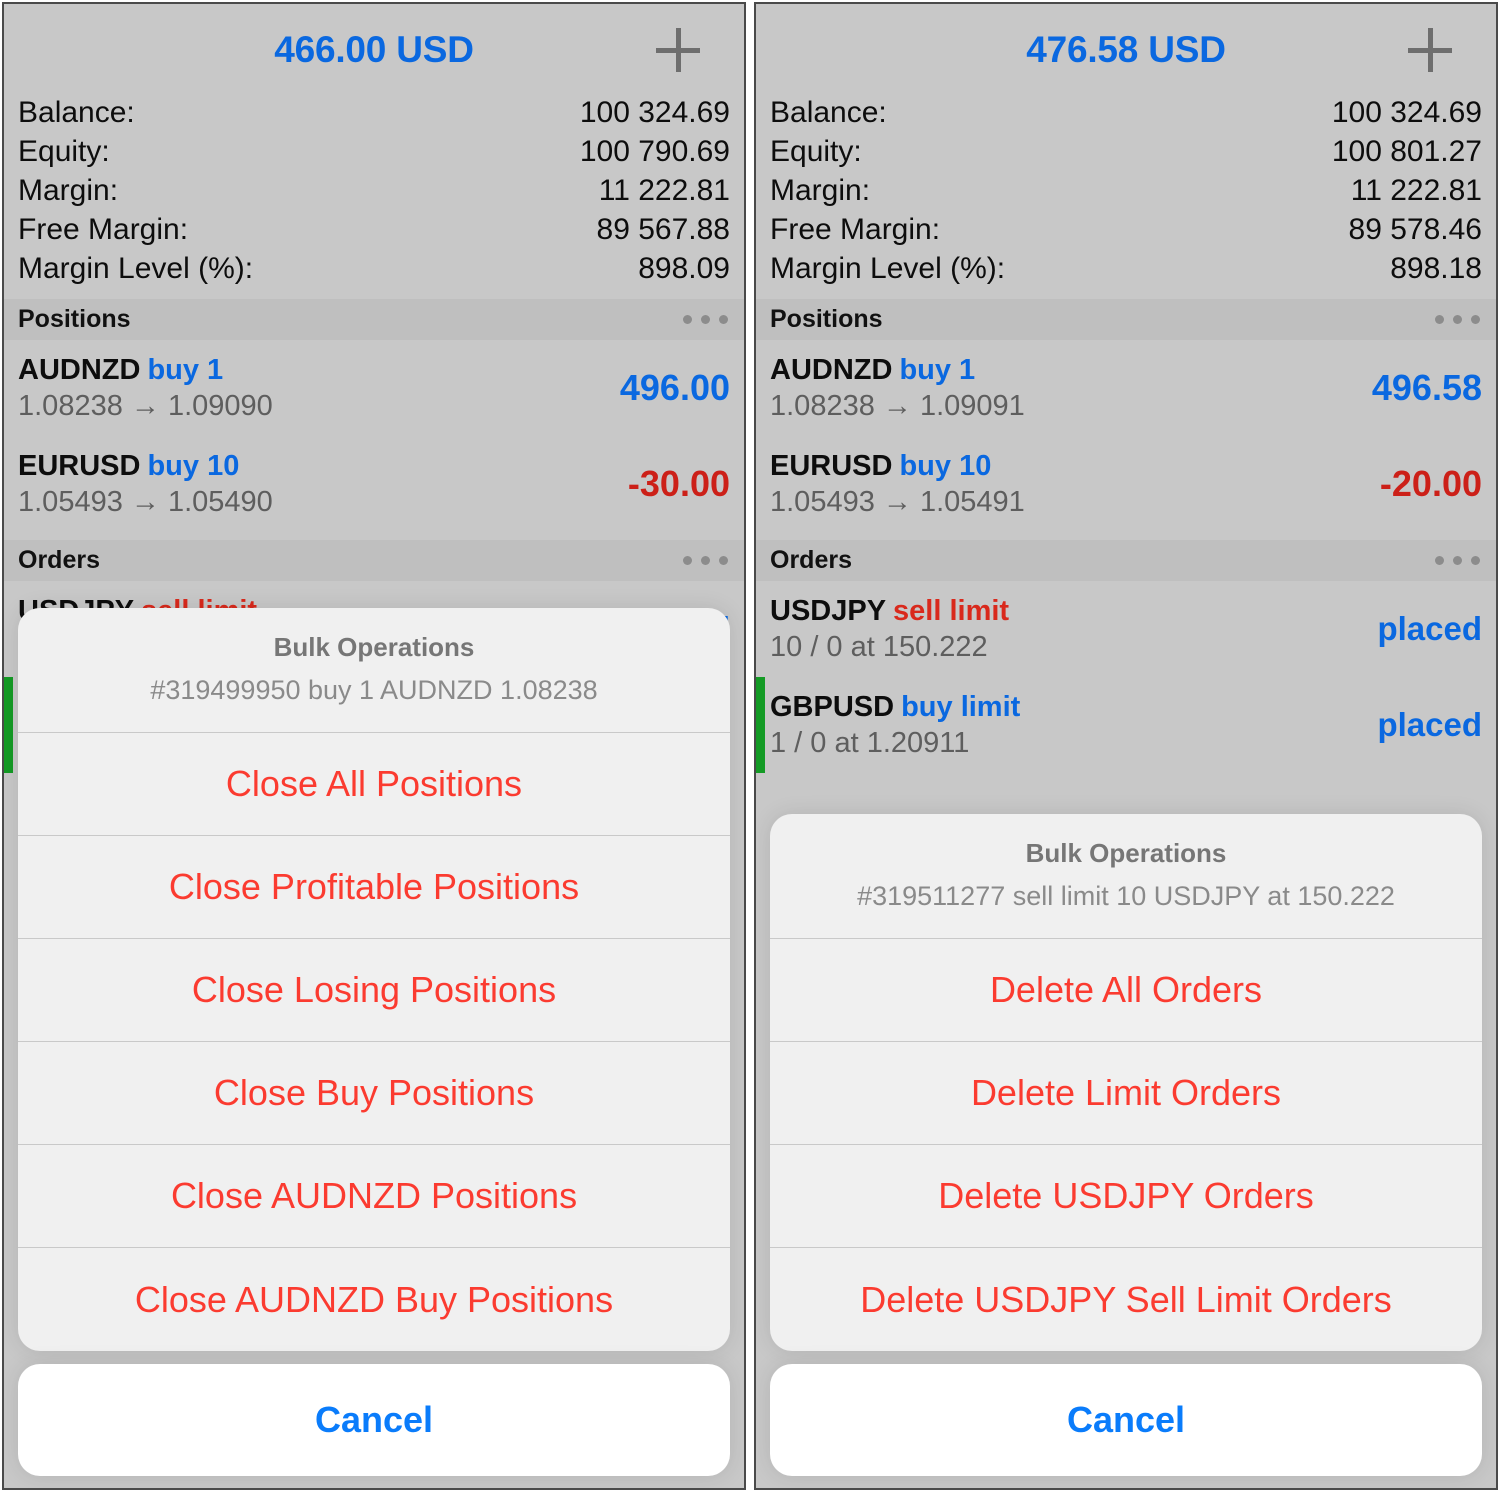 The width and height of the screenshot is (1500, 1492). I want to click on account-profit-title: 476.58 USD, so click(1126, 49).